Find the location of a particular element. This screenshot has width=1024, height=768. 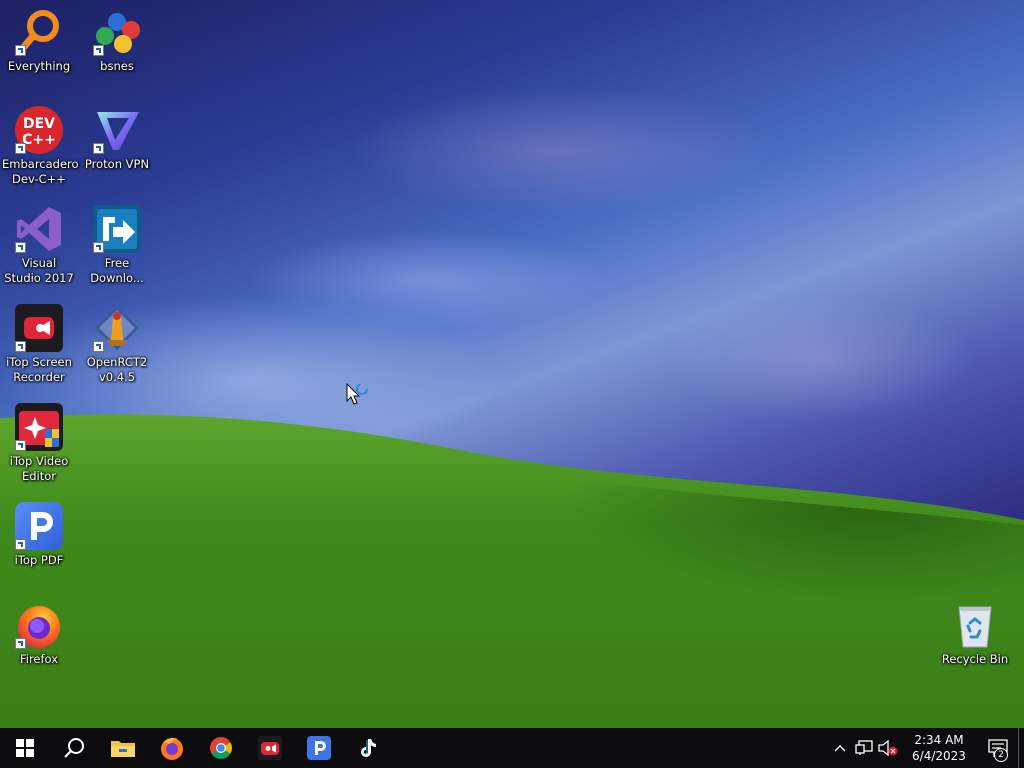

free-download-manager-icon is located at coordinates (117, 229).